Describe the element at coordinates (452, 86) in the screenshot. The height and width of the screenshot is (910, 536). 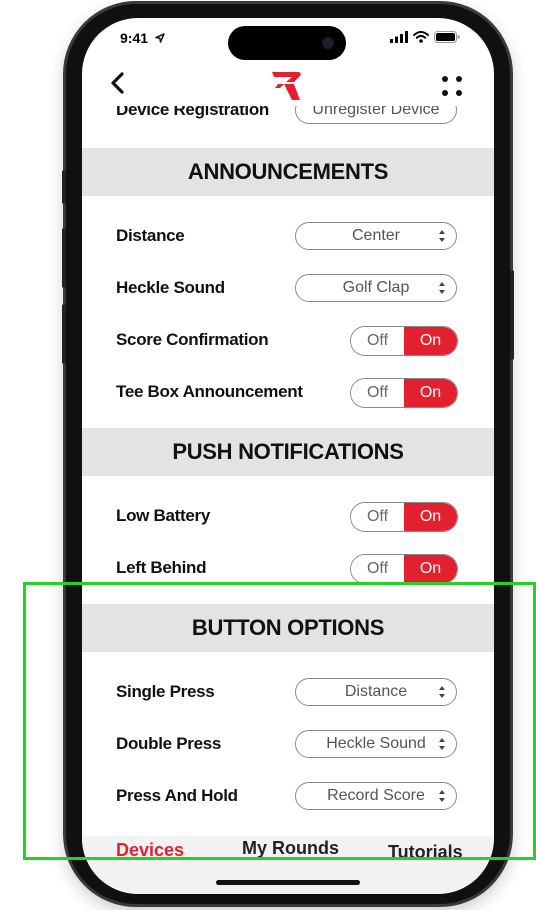
I see `more-grid-icon` at that location.